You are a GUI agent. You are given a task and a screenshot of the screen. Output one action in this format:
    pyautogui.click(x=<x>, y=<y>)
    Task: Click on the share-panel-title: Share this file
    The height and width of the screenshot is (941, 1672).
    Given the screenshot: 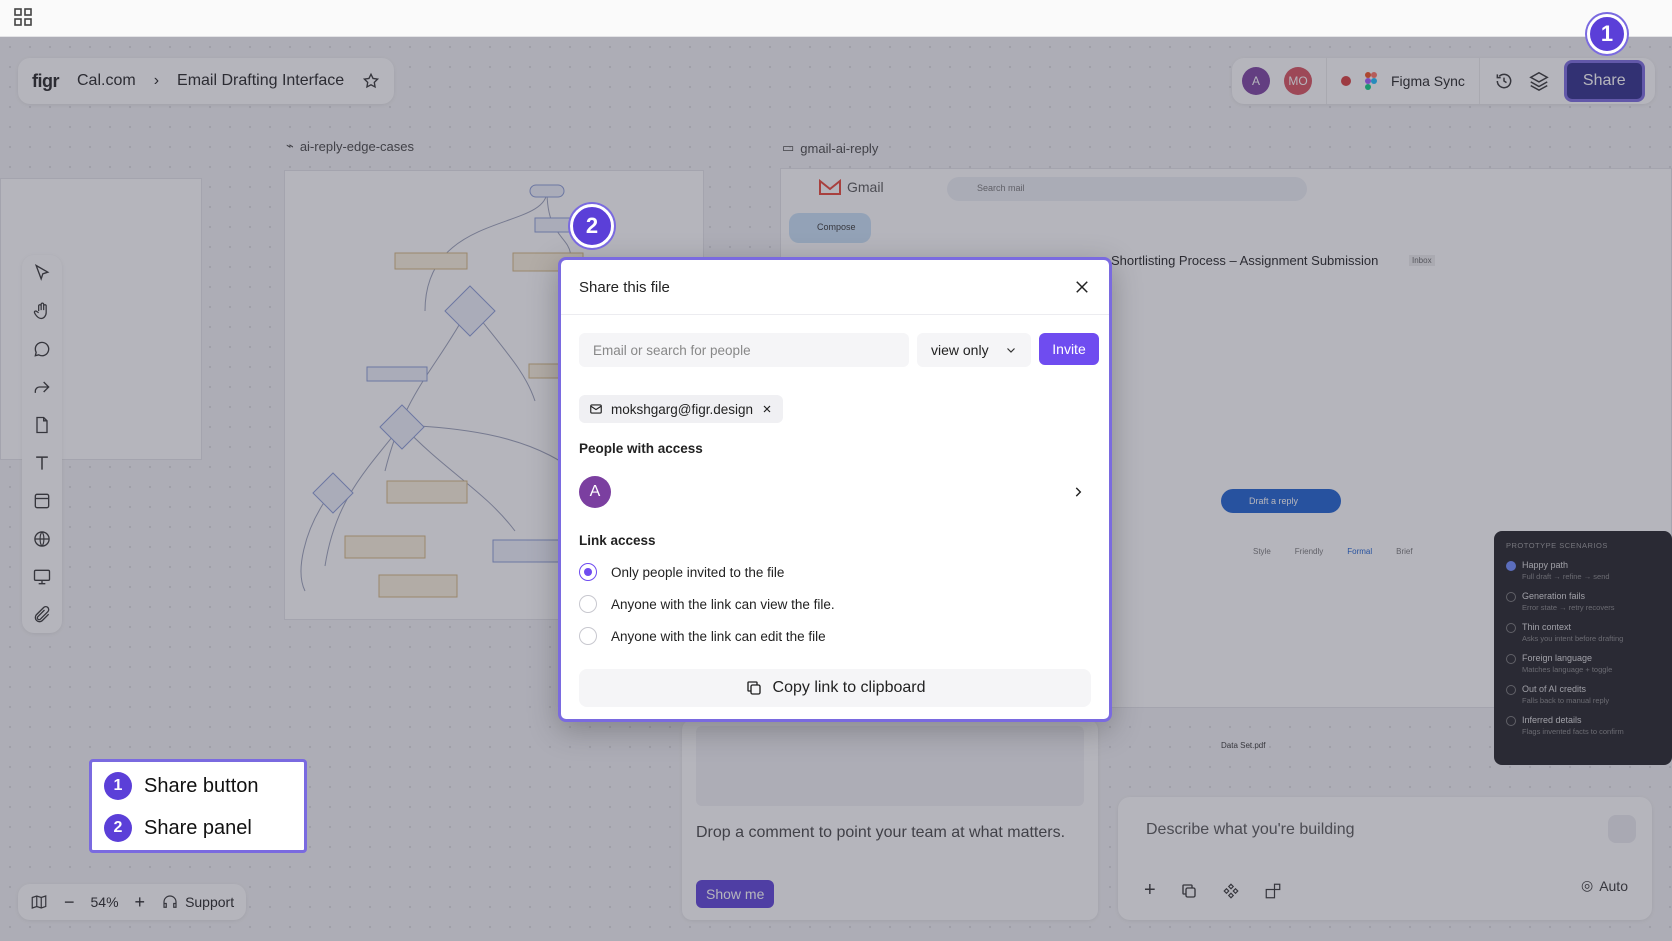 What is the action you would take?
    pyautogui.click(x=624, y=287)
    